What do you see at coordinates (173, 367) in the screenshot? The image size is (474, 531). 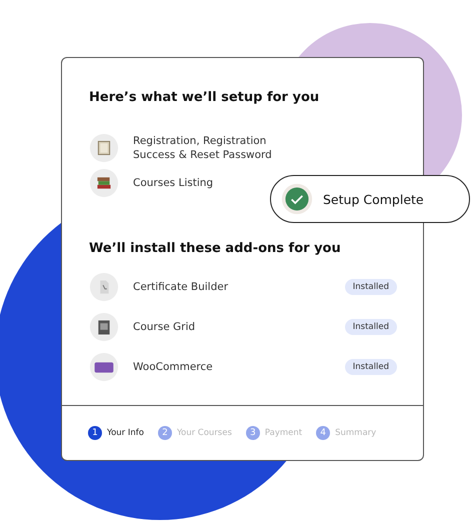 I see `addon-name: WooCommerce` at bounding box center [173, 367].